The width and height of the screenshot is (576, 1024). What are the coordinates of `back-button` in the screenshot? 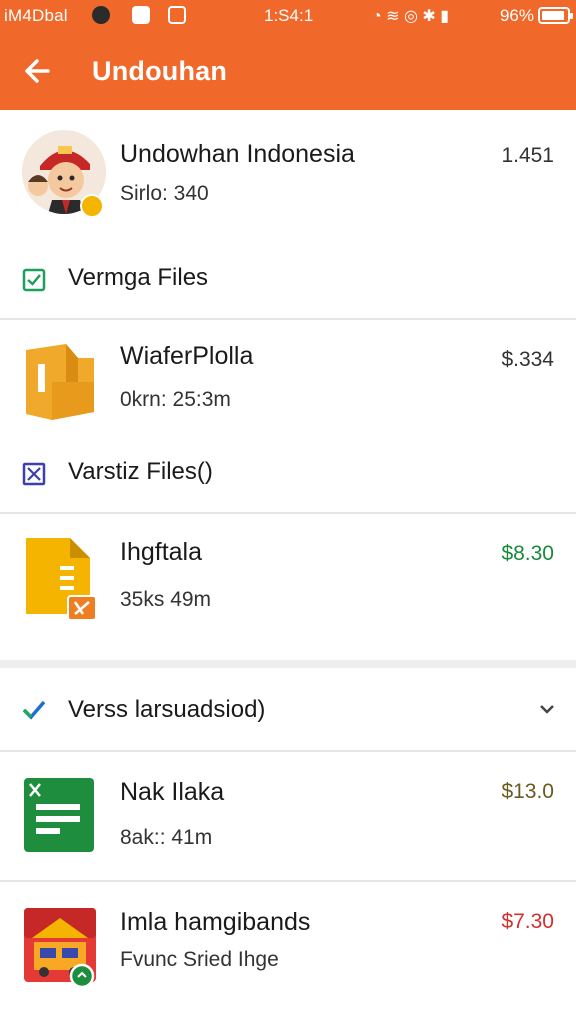 It's located at (39, 71).